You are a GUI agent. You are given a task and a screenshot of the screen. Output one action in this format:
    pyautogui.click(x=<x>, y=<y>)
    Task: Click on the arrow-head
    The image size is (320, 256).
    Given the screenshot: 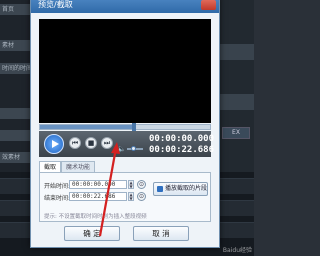 What is the action you would take?
    pyautogui.click(x=115, y=148)
    